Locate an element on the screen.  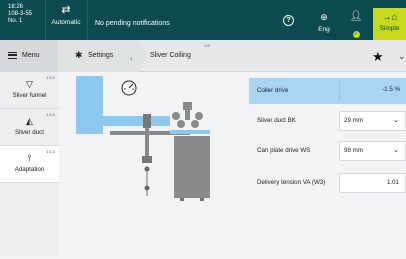
param-label: Coiler drive is located at coordinates (273, 90).